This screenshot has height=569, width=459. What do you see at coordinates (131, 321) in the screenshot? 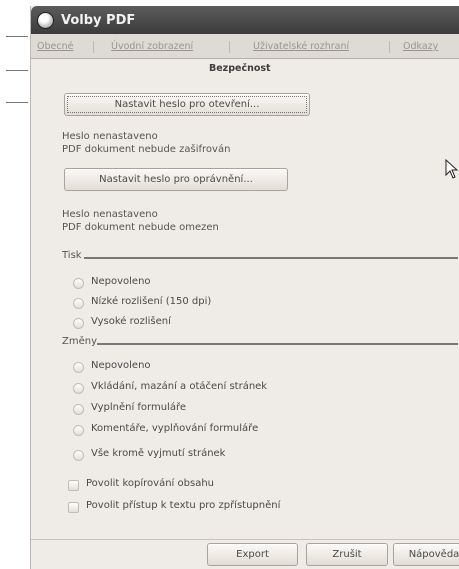
I see `print-high-res-label: Vysoké rozlišení` at bounding box center [131, 321].